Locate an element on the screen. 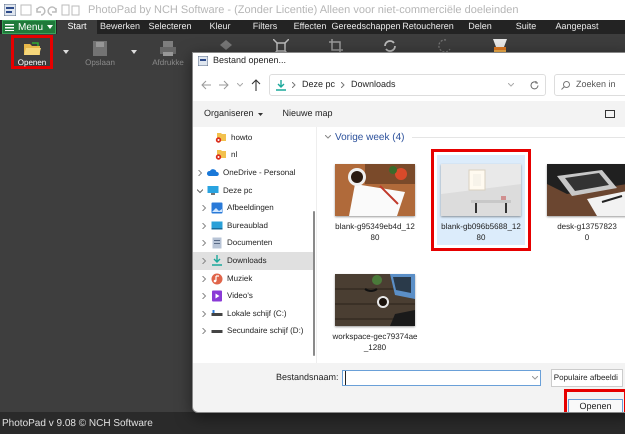  desktop-icon is located at coordinates (217, 226).